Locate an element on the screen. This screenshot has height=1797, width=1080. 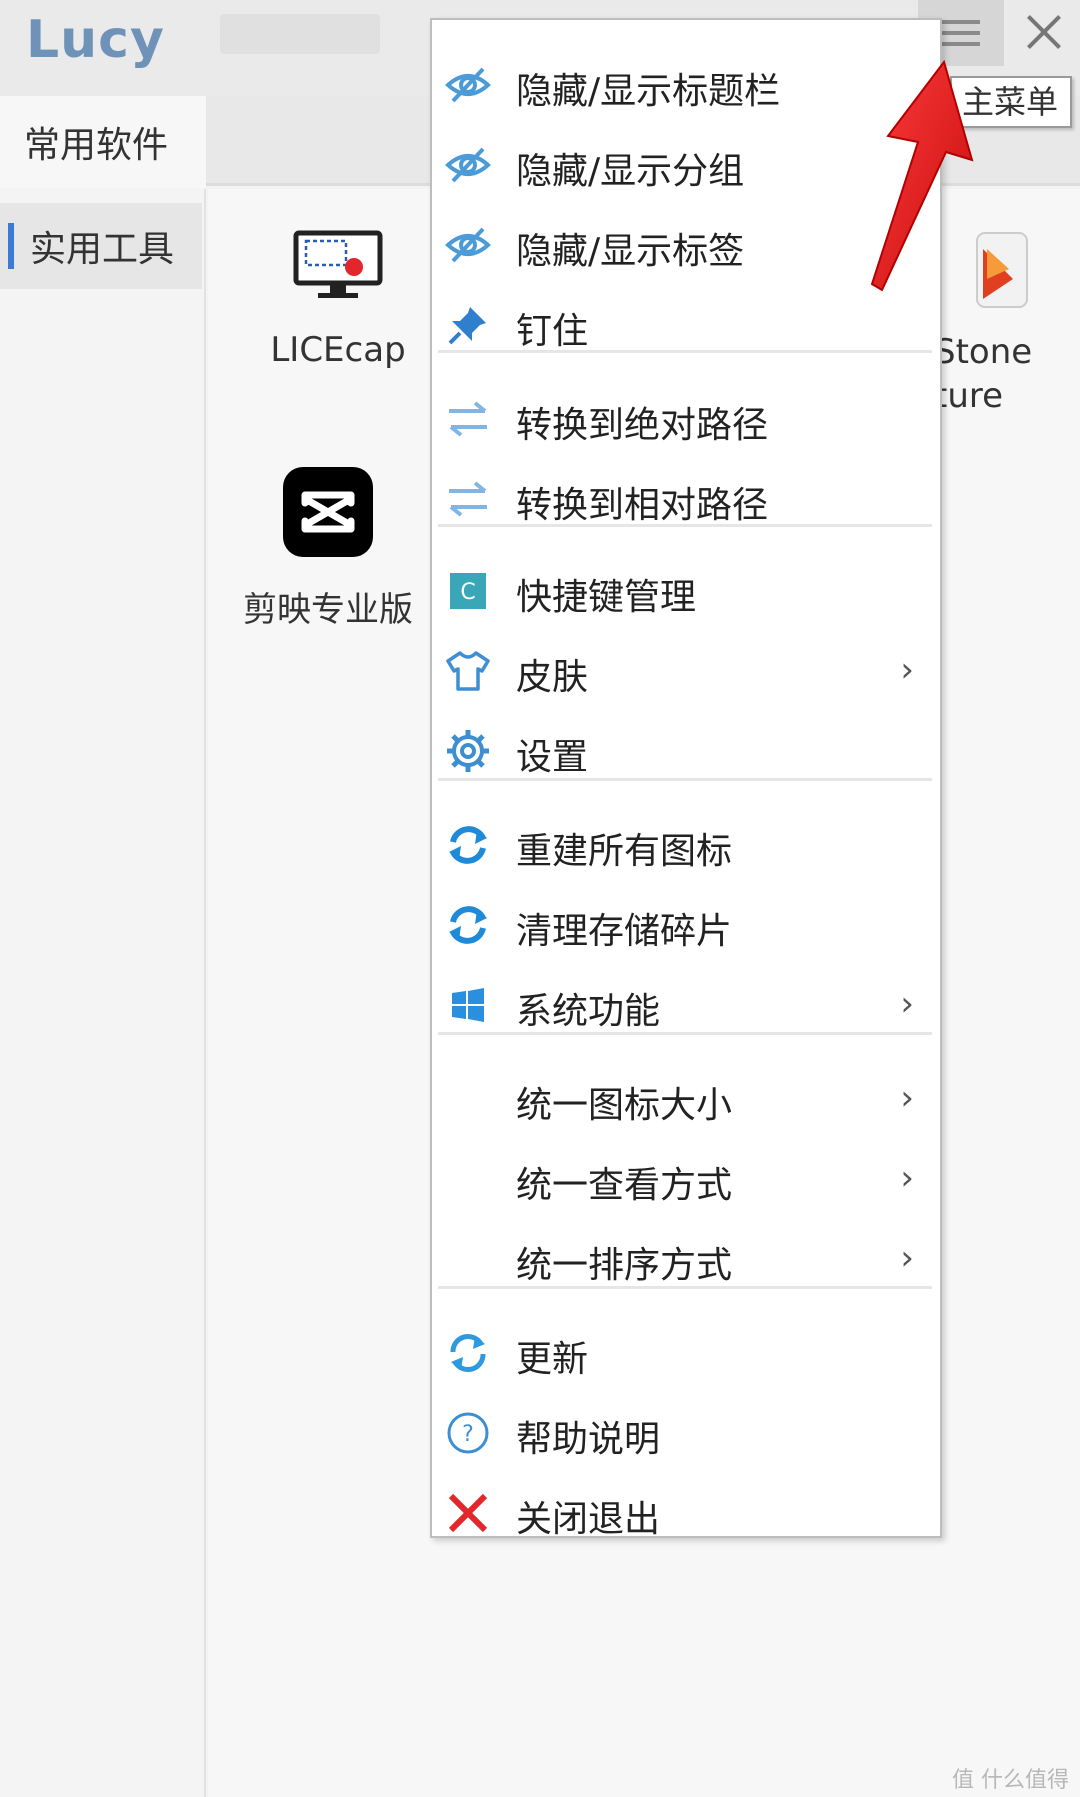
sidebar-item-utilities: 实用工具 is located at coordinates (101, 246).